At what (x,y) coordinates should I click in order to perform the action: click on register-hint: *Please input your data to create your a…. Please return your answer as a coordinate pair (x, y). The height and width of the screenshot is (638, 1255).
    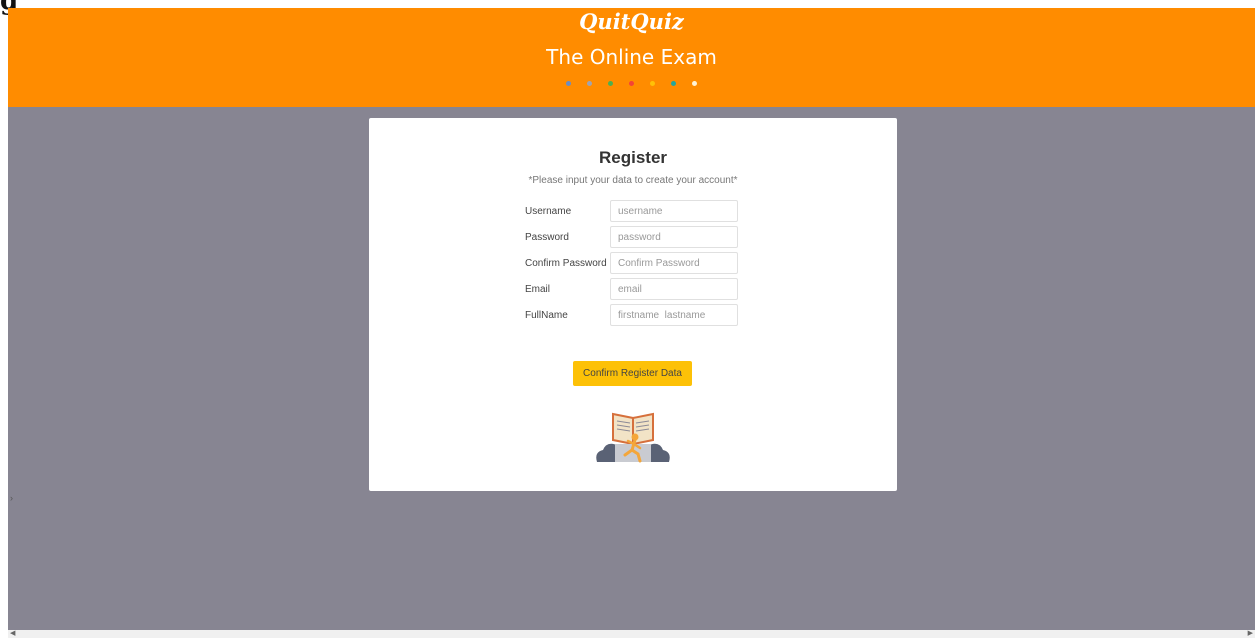
    Looking at the image, I should click on (633, 180).